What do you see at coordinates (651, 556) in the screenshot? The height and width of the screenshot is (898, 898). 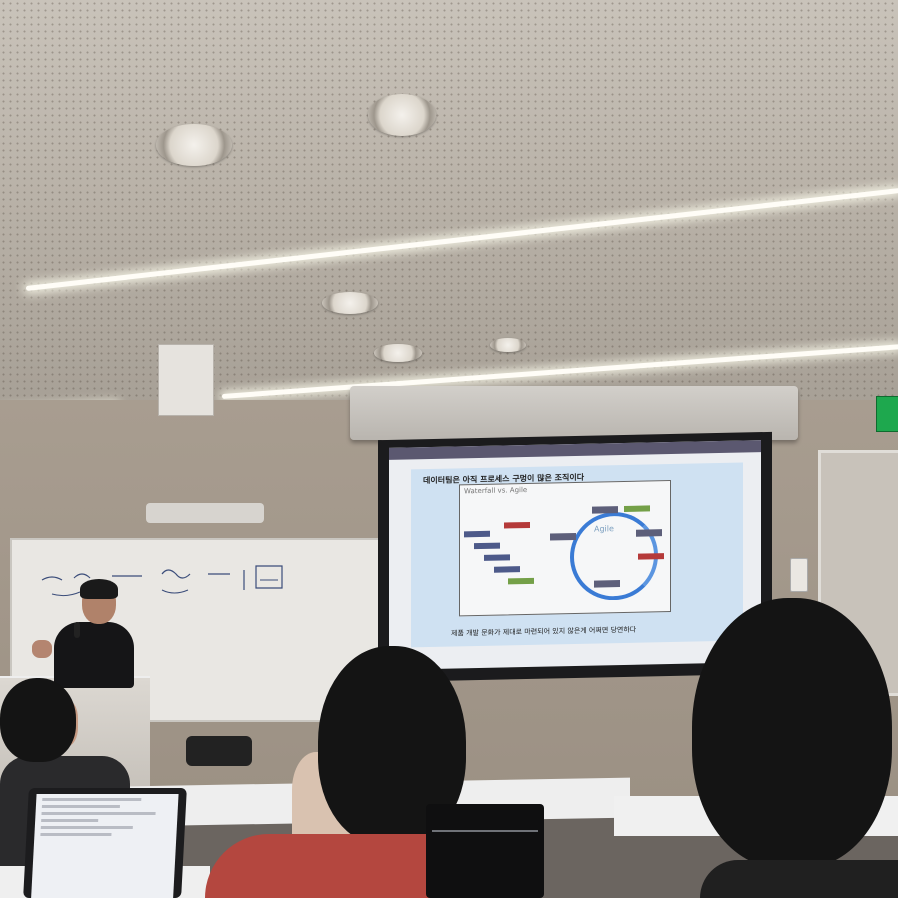 I see `agile-note` at bounding box center [651, 556].